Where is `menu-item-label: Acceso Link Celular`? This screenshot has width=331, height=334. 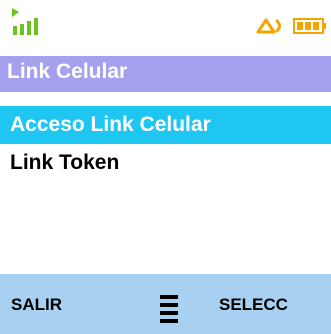
menu-item-label: Acceso Link Celular is located at coordinates (110, 124).